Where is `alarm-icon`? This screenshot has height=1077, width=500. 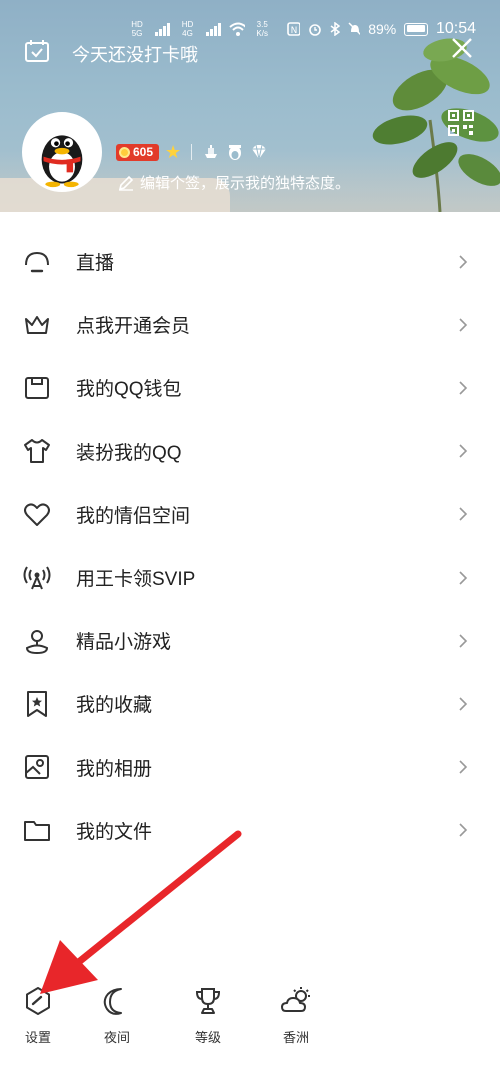
alarm-icon is located at coordinates (315, 30).